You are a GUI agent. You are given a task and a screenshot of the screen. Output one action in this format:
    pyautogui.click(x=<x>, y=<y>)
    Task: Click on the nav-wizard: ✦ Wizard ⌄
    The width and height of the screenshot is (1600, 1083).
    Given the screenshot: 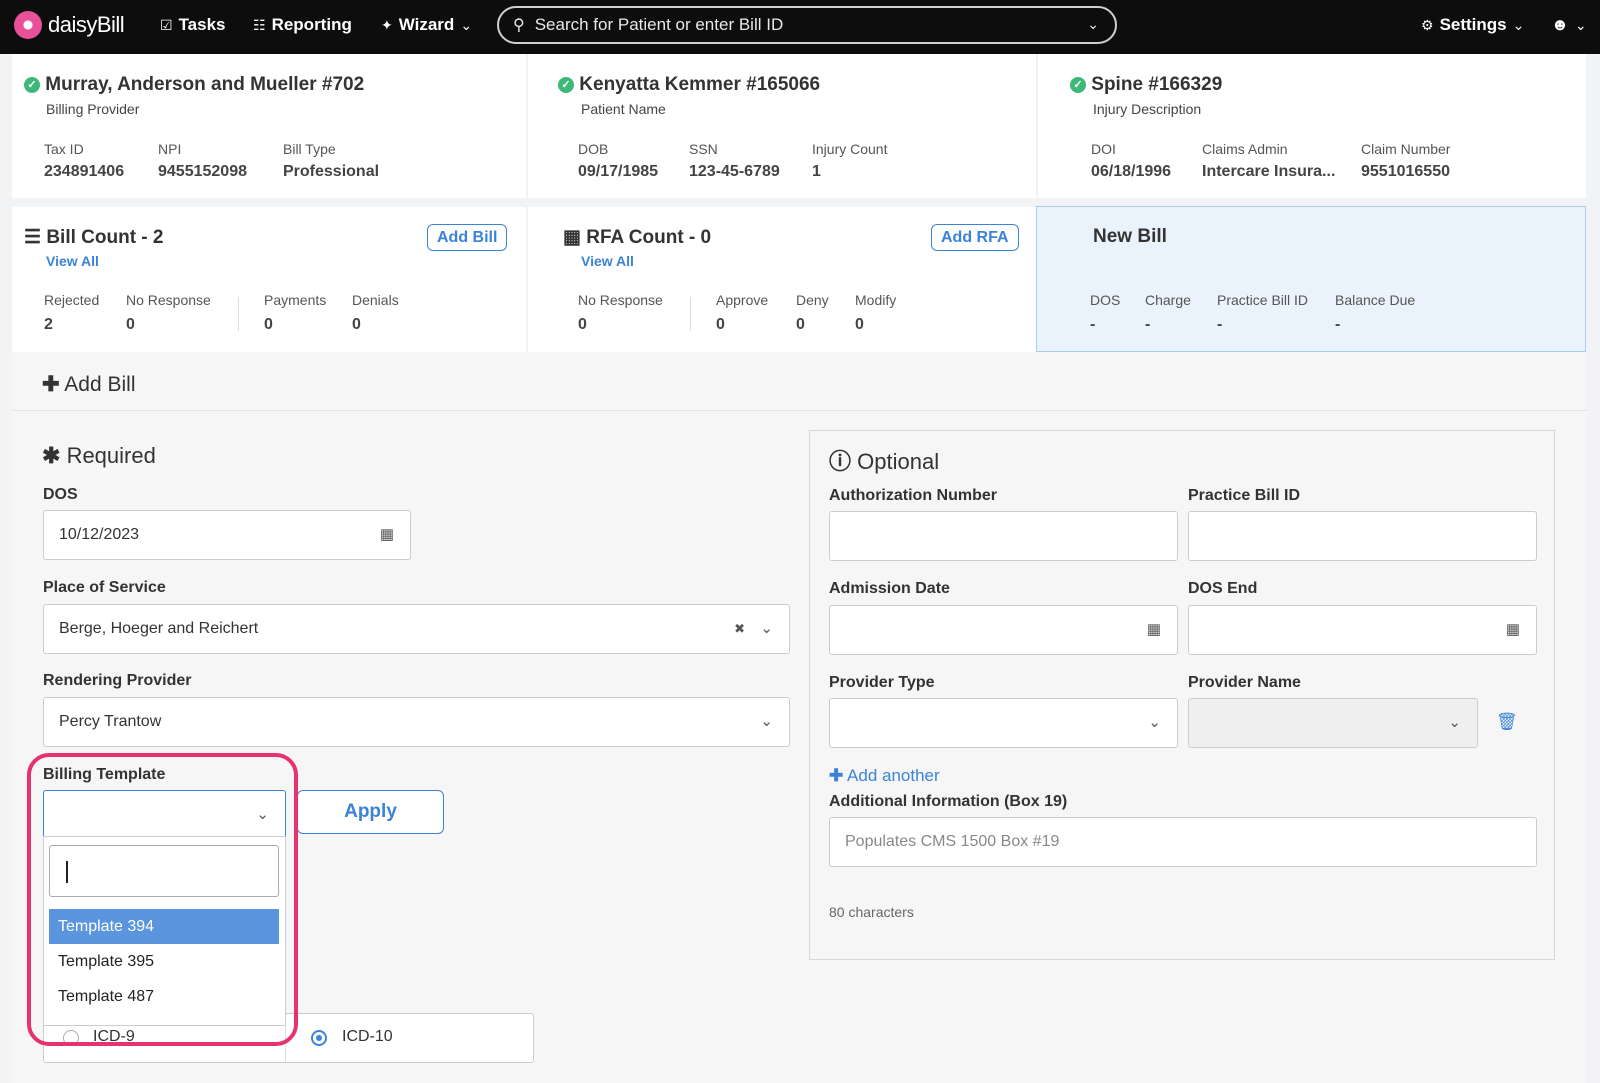 What is the action you would take?
    pyautogui.click(x=426, y=25)
    